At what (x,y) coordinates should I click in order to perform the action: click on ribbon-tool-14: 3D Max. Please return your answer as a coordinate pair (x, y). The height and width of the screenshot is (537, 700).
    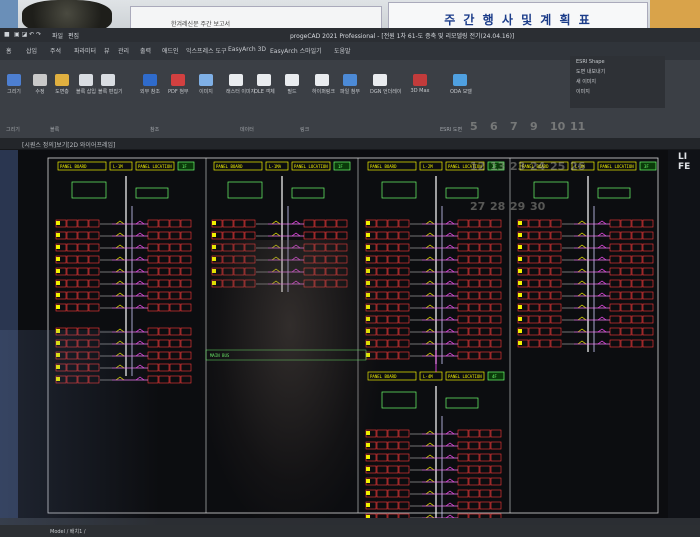
    Looking at the image, I should click on (420, 84).